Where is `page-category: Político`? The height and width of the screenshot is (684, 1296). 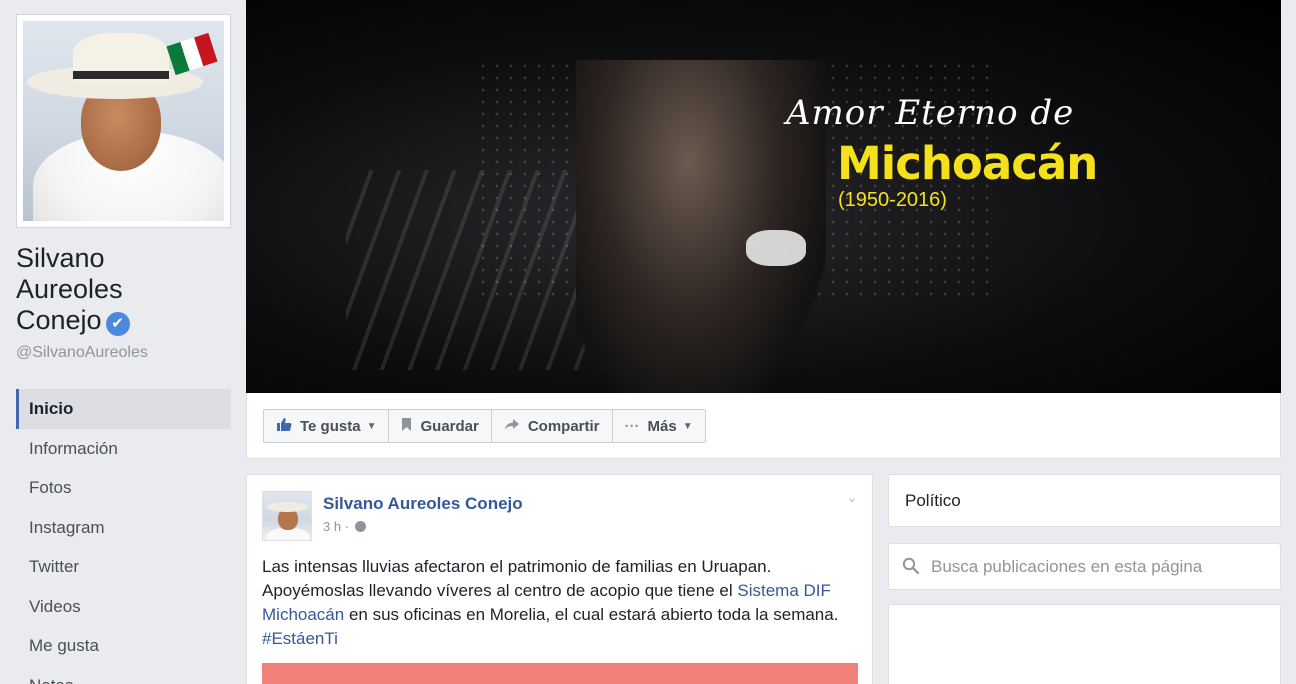
page-category: Político is located at coordinates (933, 501).